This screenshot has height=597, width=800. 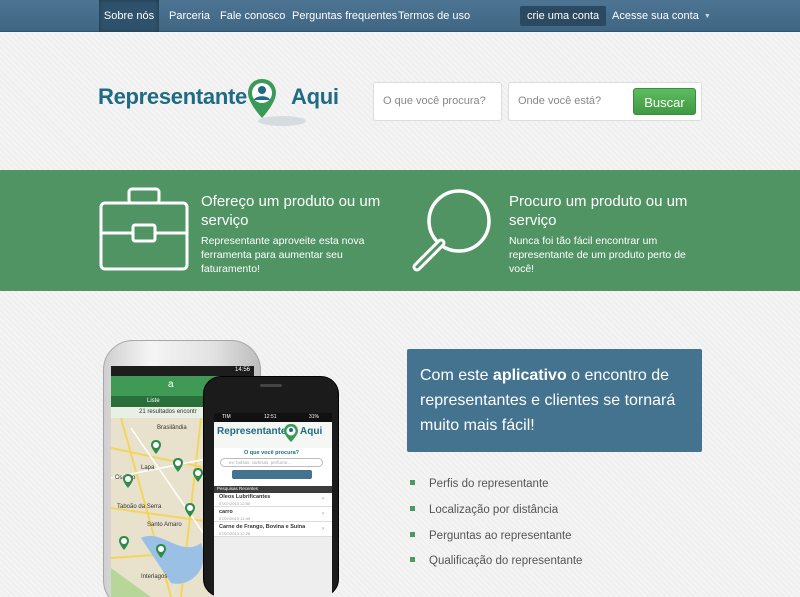 What do you see at coordinates (262, 527) in the screenshot?
I see `recent-item-title: Carne de Frango, Bovina e Suína` at bounding box center [262, 527].